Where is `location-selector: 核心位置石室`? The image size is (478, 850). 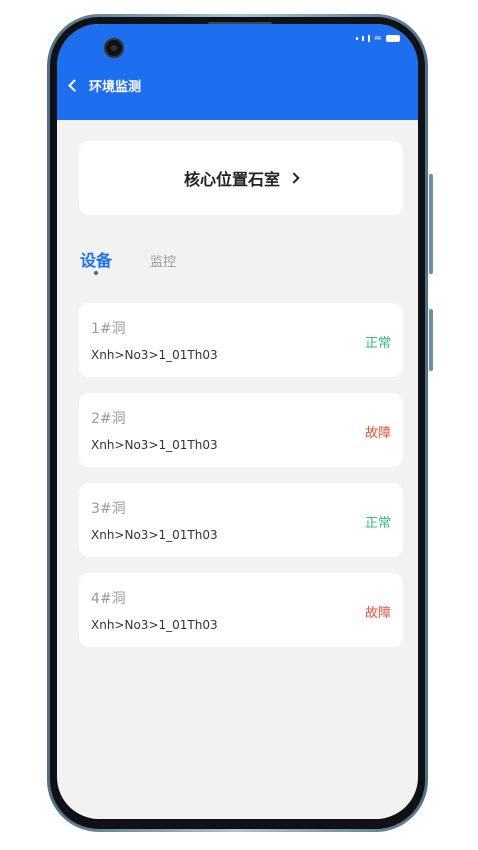 location-selector: 核心位置石室 is located at coordinates (241, 178).